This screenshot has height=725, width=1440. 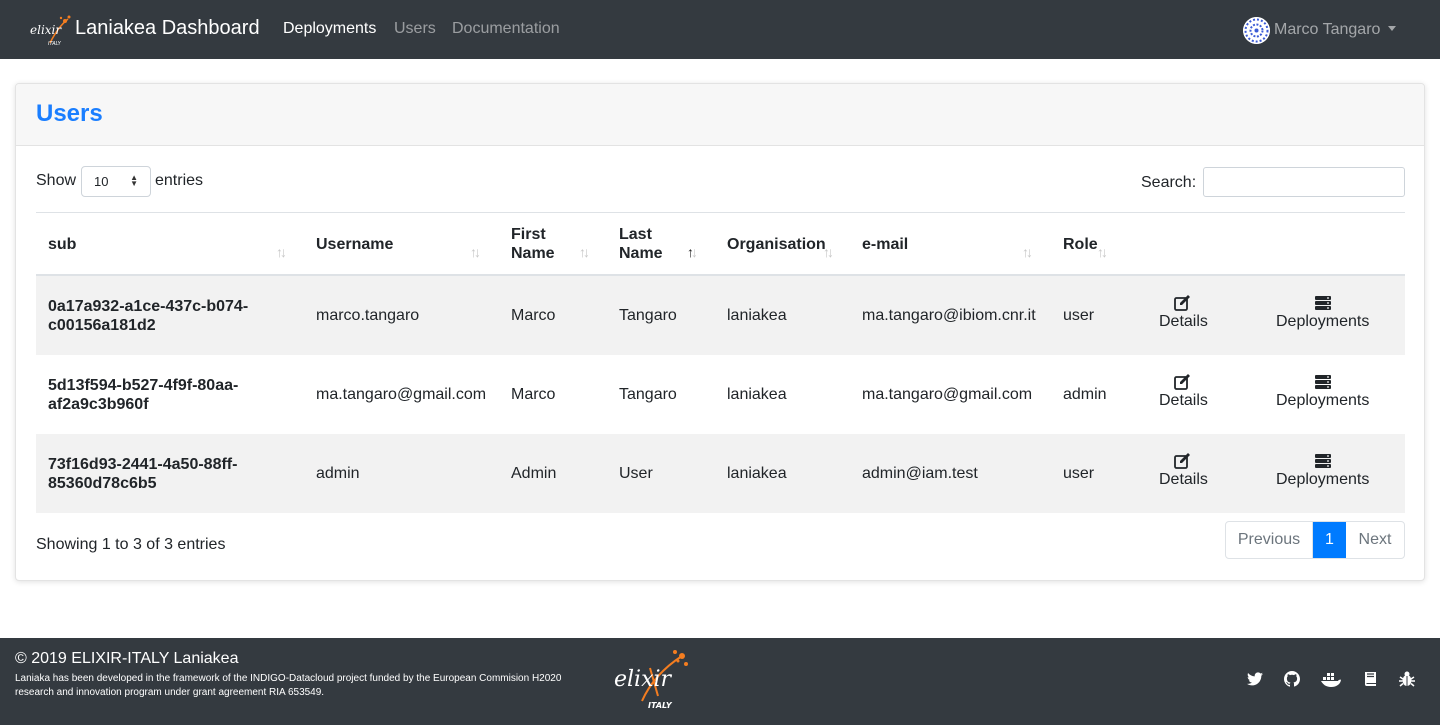 I want to click on entries-label: entries, so click(x=179, y=180).